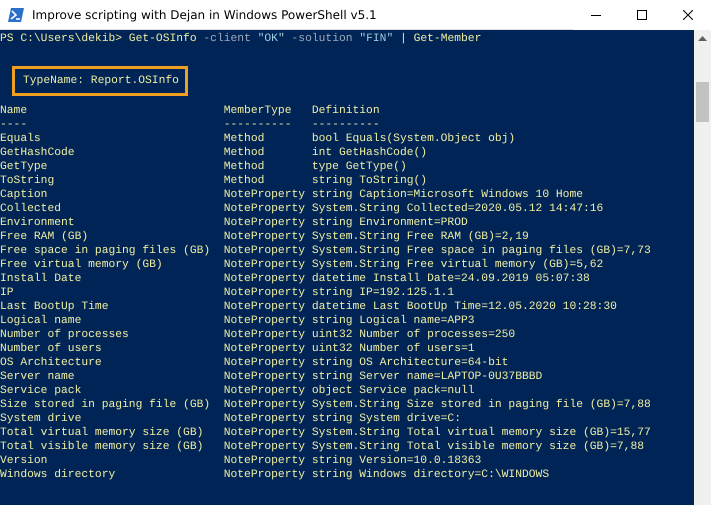  What do you see at coordinates (394, 349) in the screenshot?
I see `table-cell-text: uint32 Number of users=1` at bounding box center [394, 349].